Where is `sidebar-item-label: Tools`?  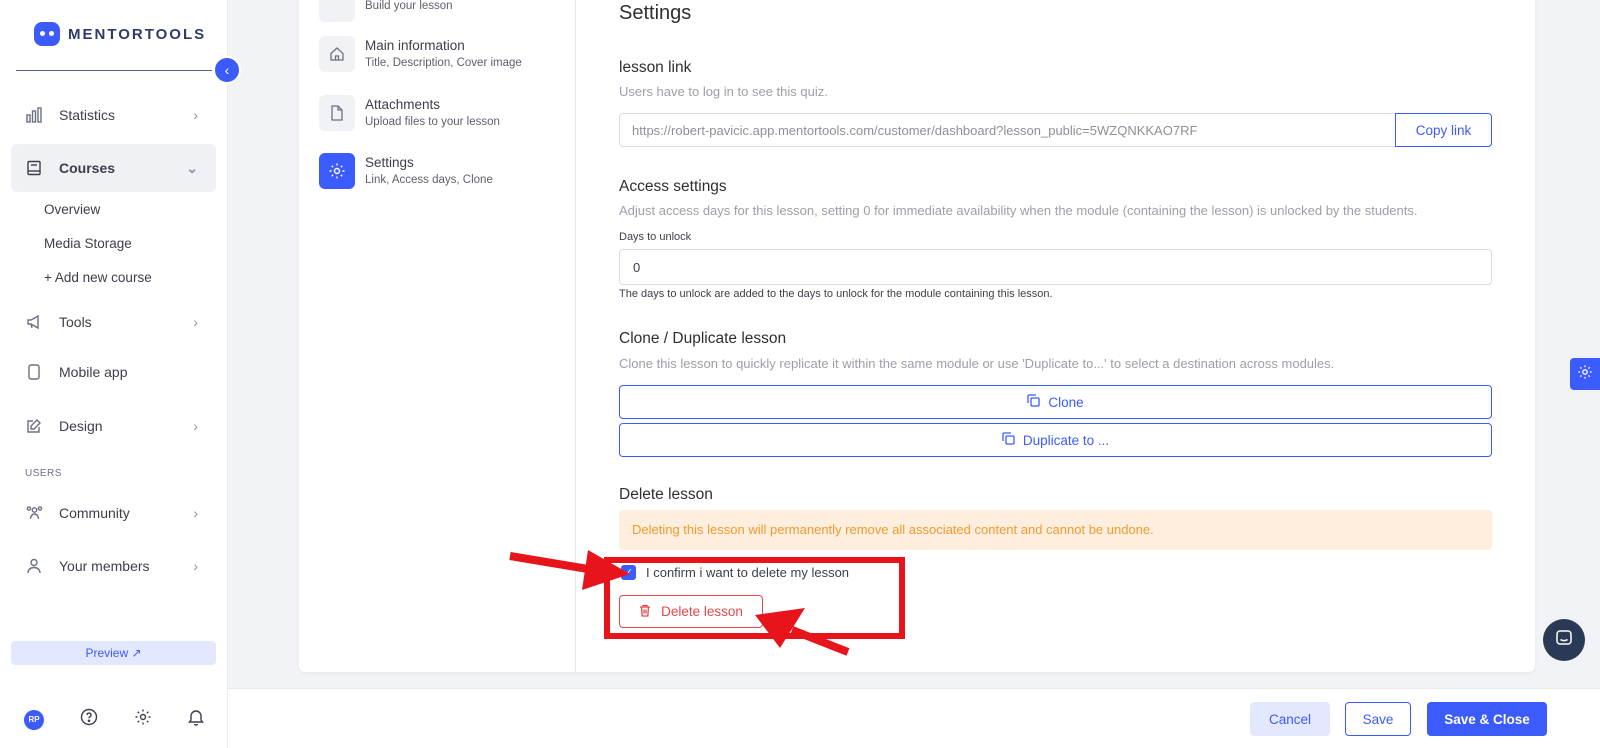
sidebar-item-label: Tools is located at coordinates (75, 322).